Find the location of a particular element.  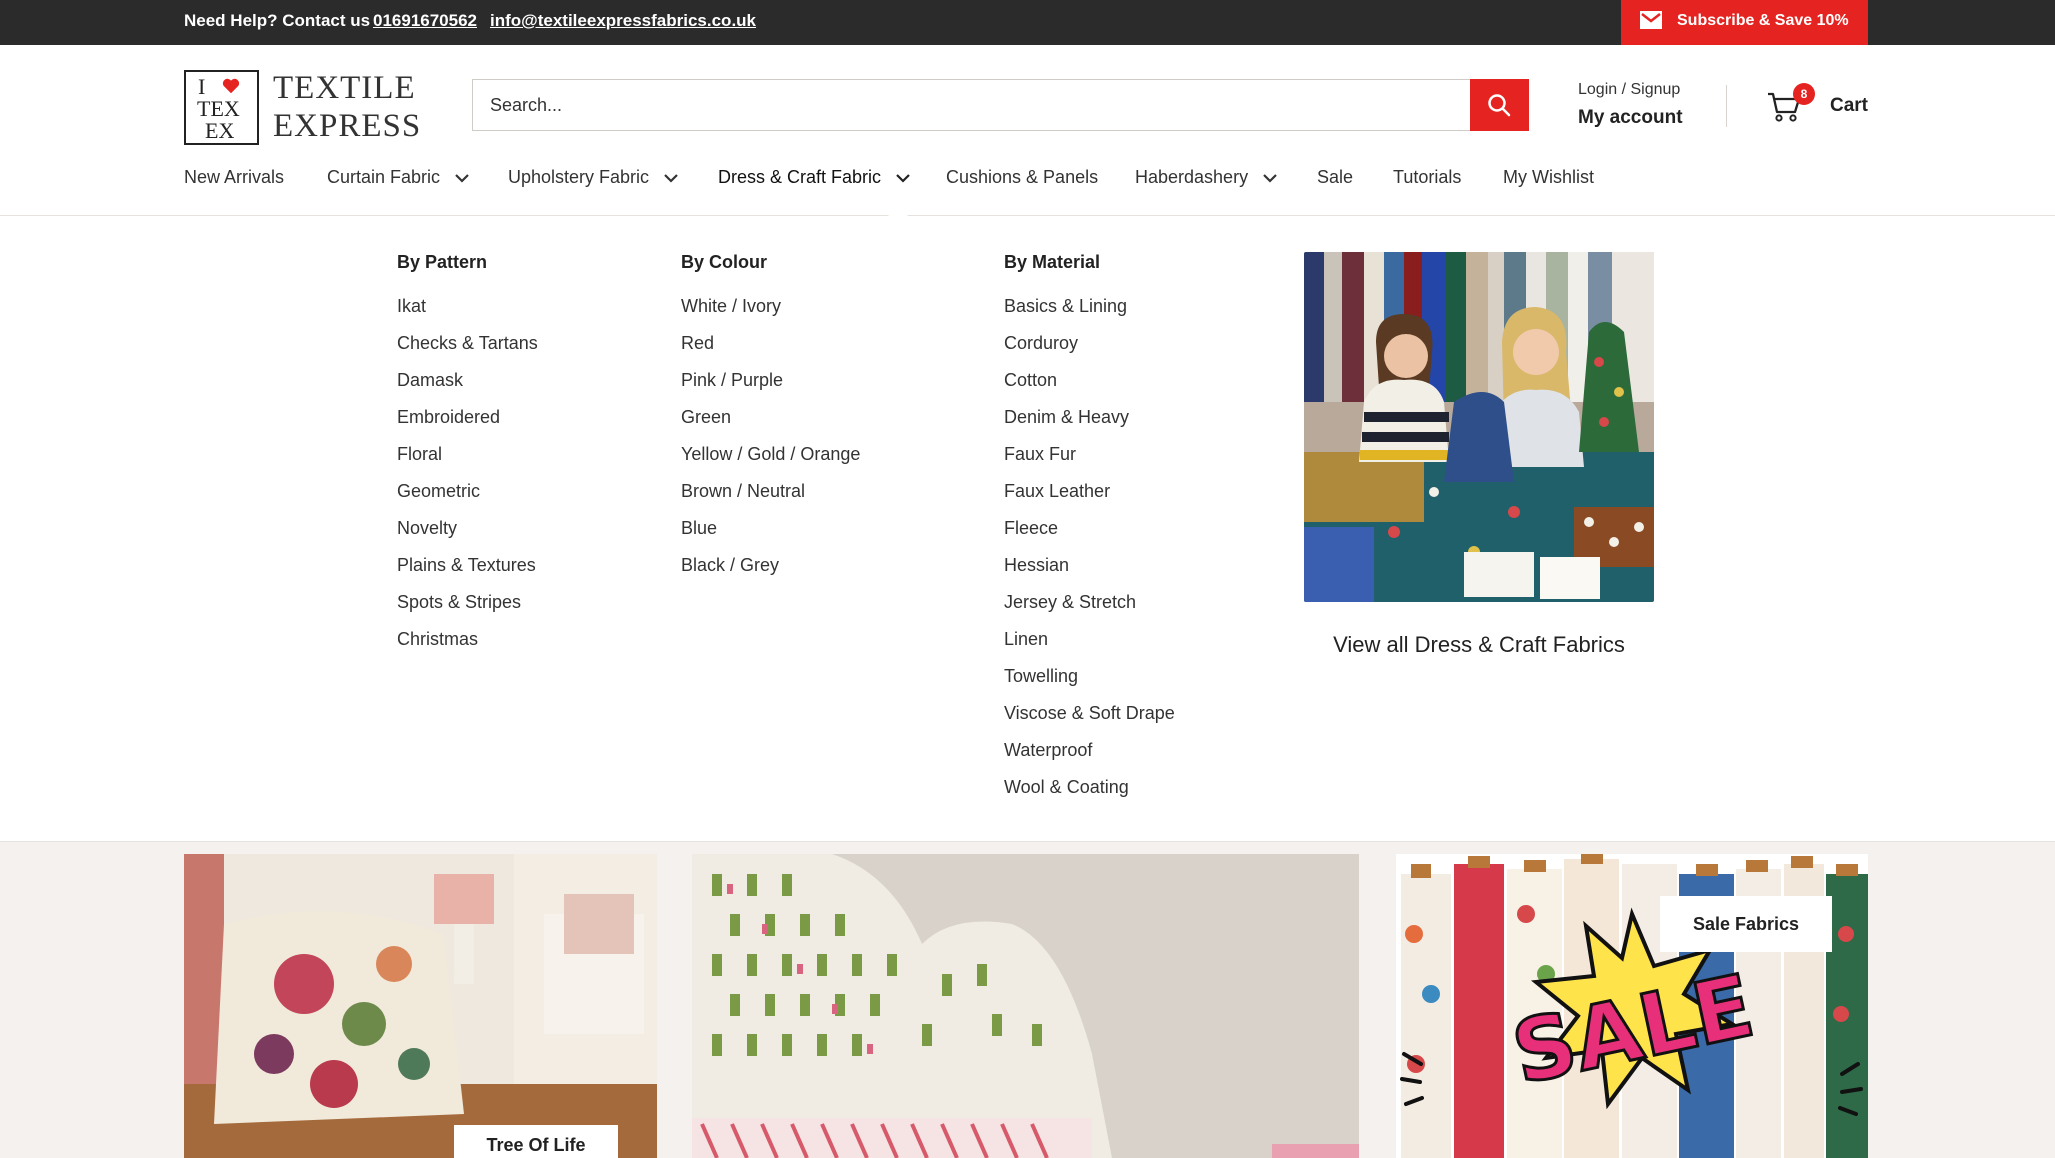

heart-icon is located at coordinates (231, 86).